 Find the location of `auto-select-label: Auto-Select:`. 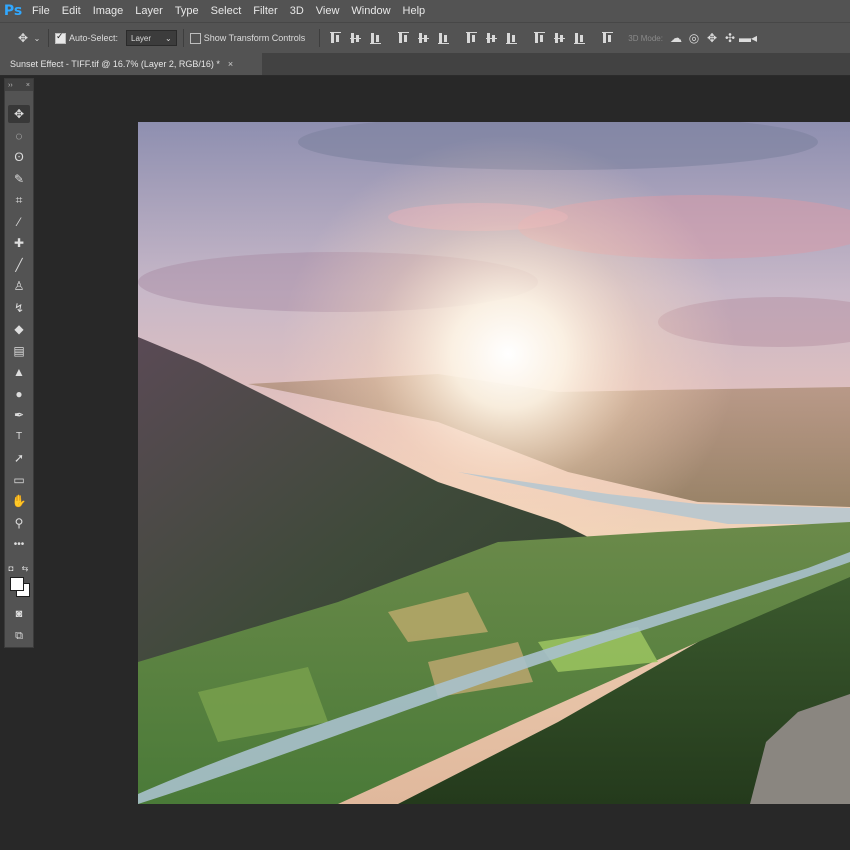

auto-select-label: Auto-Select: is located at coordinates (94, 38).